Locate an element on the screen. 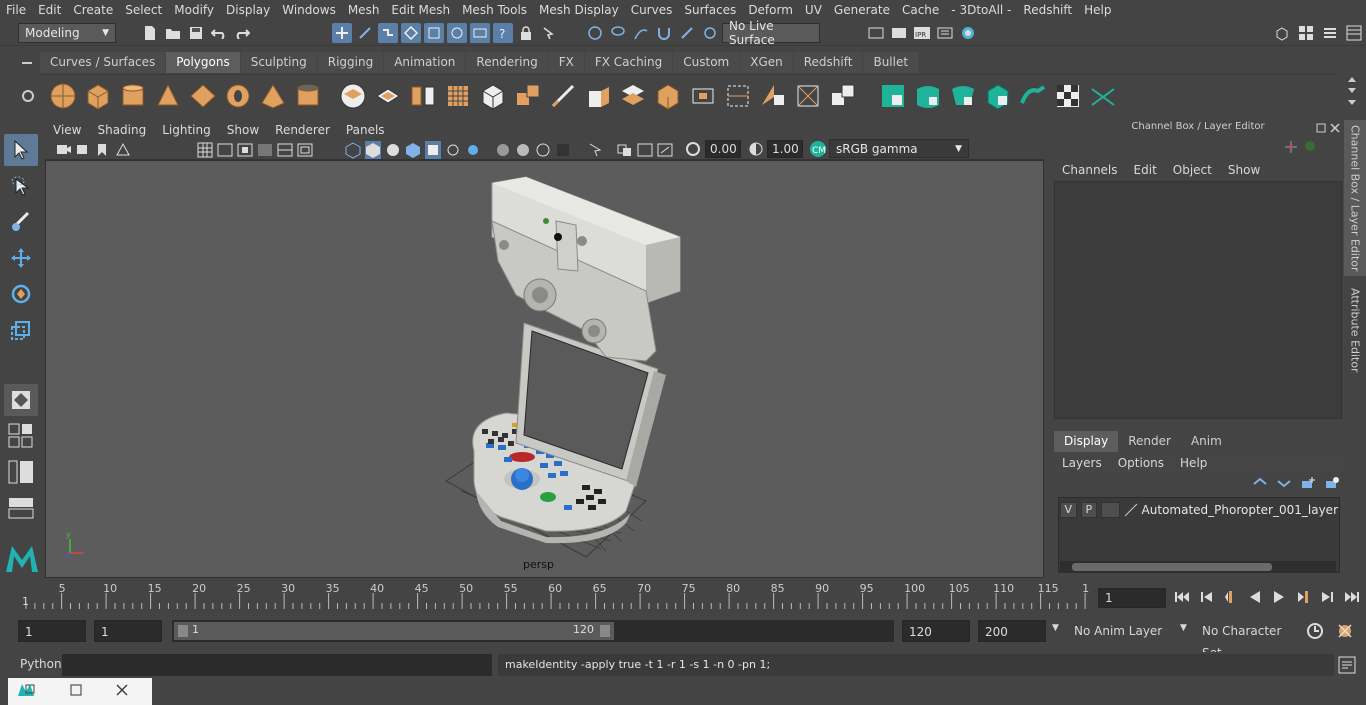  render-view-icon is located at coordinates (876, 33).